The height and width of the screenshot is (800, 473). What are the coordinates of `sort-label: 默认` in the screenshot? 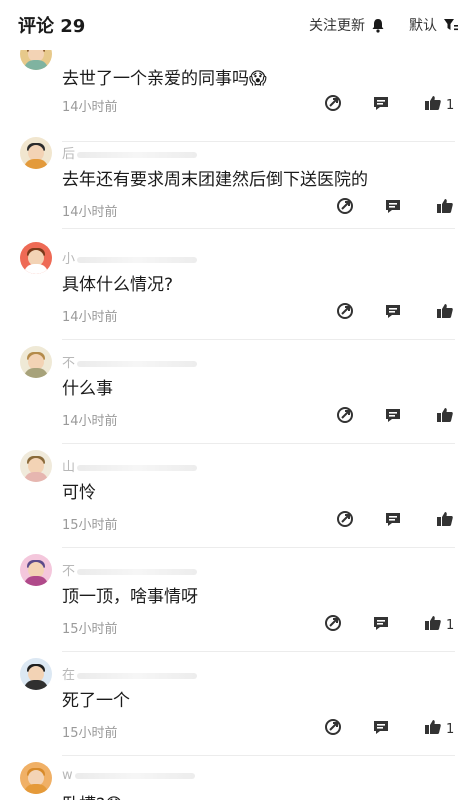 It's located at (423, 26).